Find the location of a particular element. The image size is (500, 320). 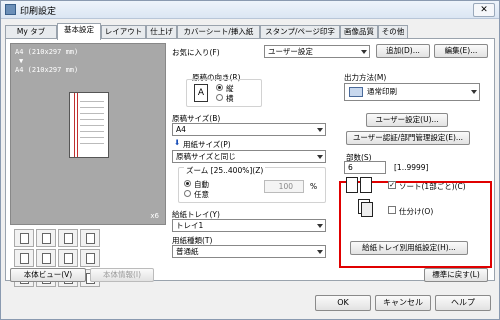

paper-size-label: 用紙サイズ(P) is located at coordinates (207, 144).